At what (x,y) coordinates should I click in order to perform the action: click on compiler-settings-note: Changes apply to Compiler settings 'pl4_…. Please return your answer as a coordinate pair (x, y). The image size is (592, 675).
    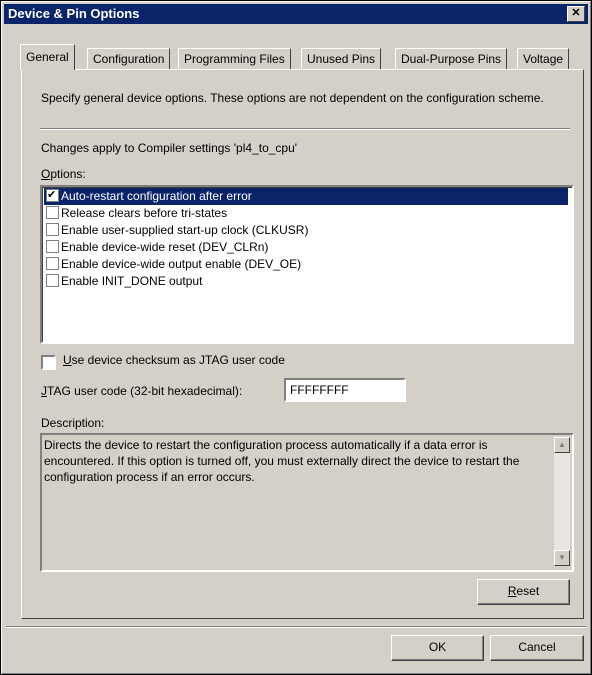
    Looking at the image, I should click on (169, 148).